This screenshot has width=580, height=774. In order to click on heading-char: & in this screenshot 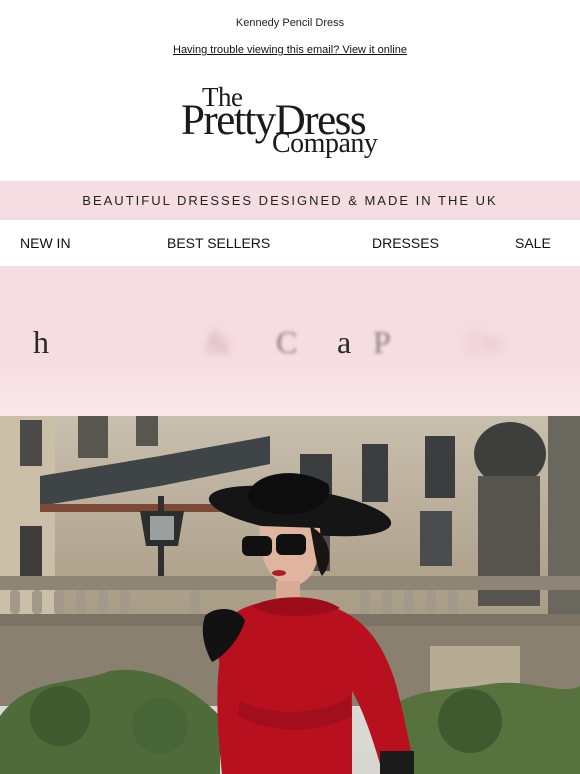, I will do `click(218, 342)`.